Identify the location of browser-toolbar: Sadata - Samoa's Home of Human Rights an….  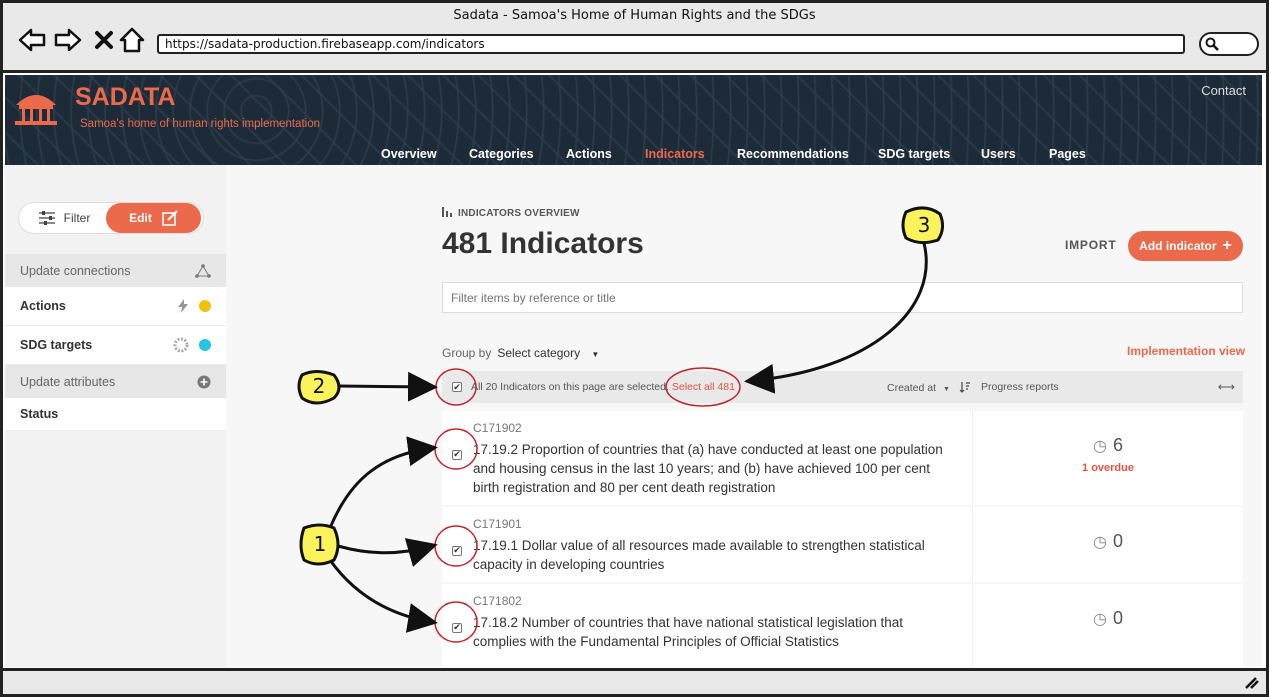
(634, 38).